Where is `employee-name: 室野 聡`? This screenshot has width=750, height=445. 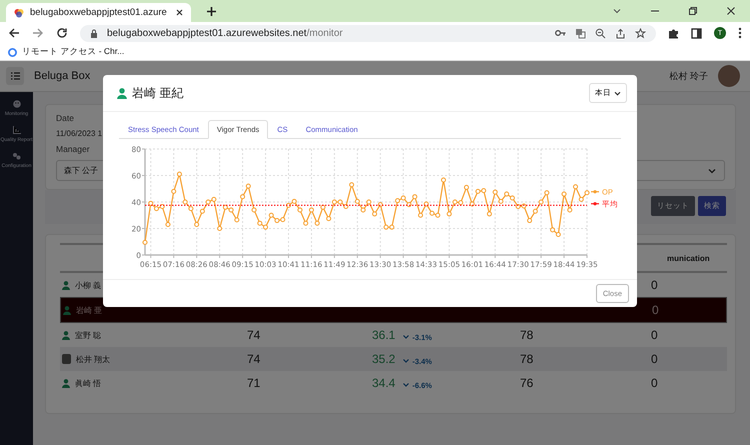 employee-name: 室野 聡 is located at coordinates (88, 335).